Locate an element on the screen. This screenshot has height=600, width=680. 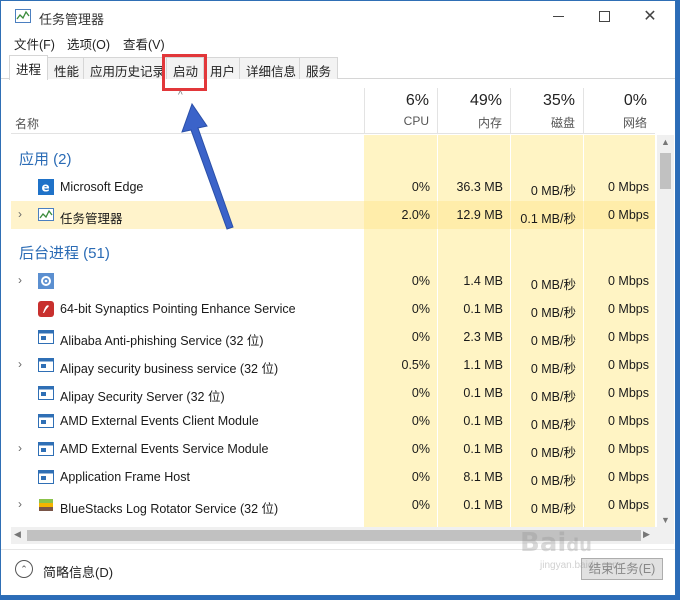
process-name: Application Frame Host is located at coordinates (125, 477).